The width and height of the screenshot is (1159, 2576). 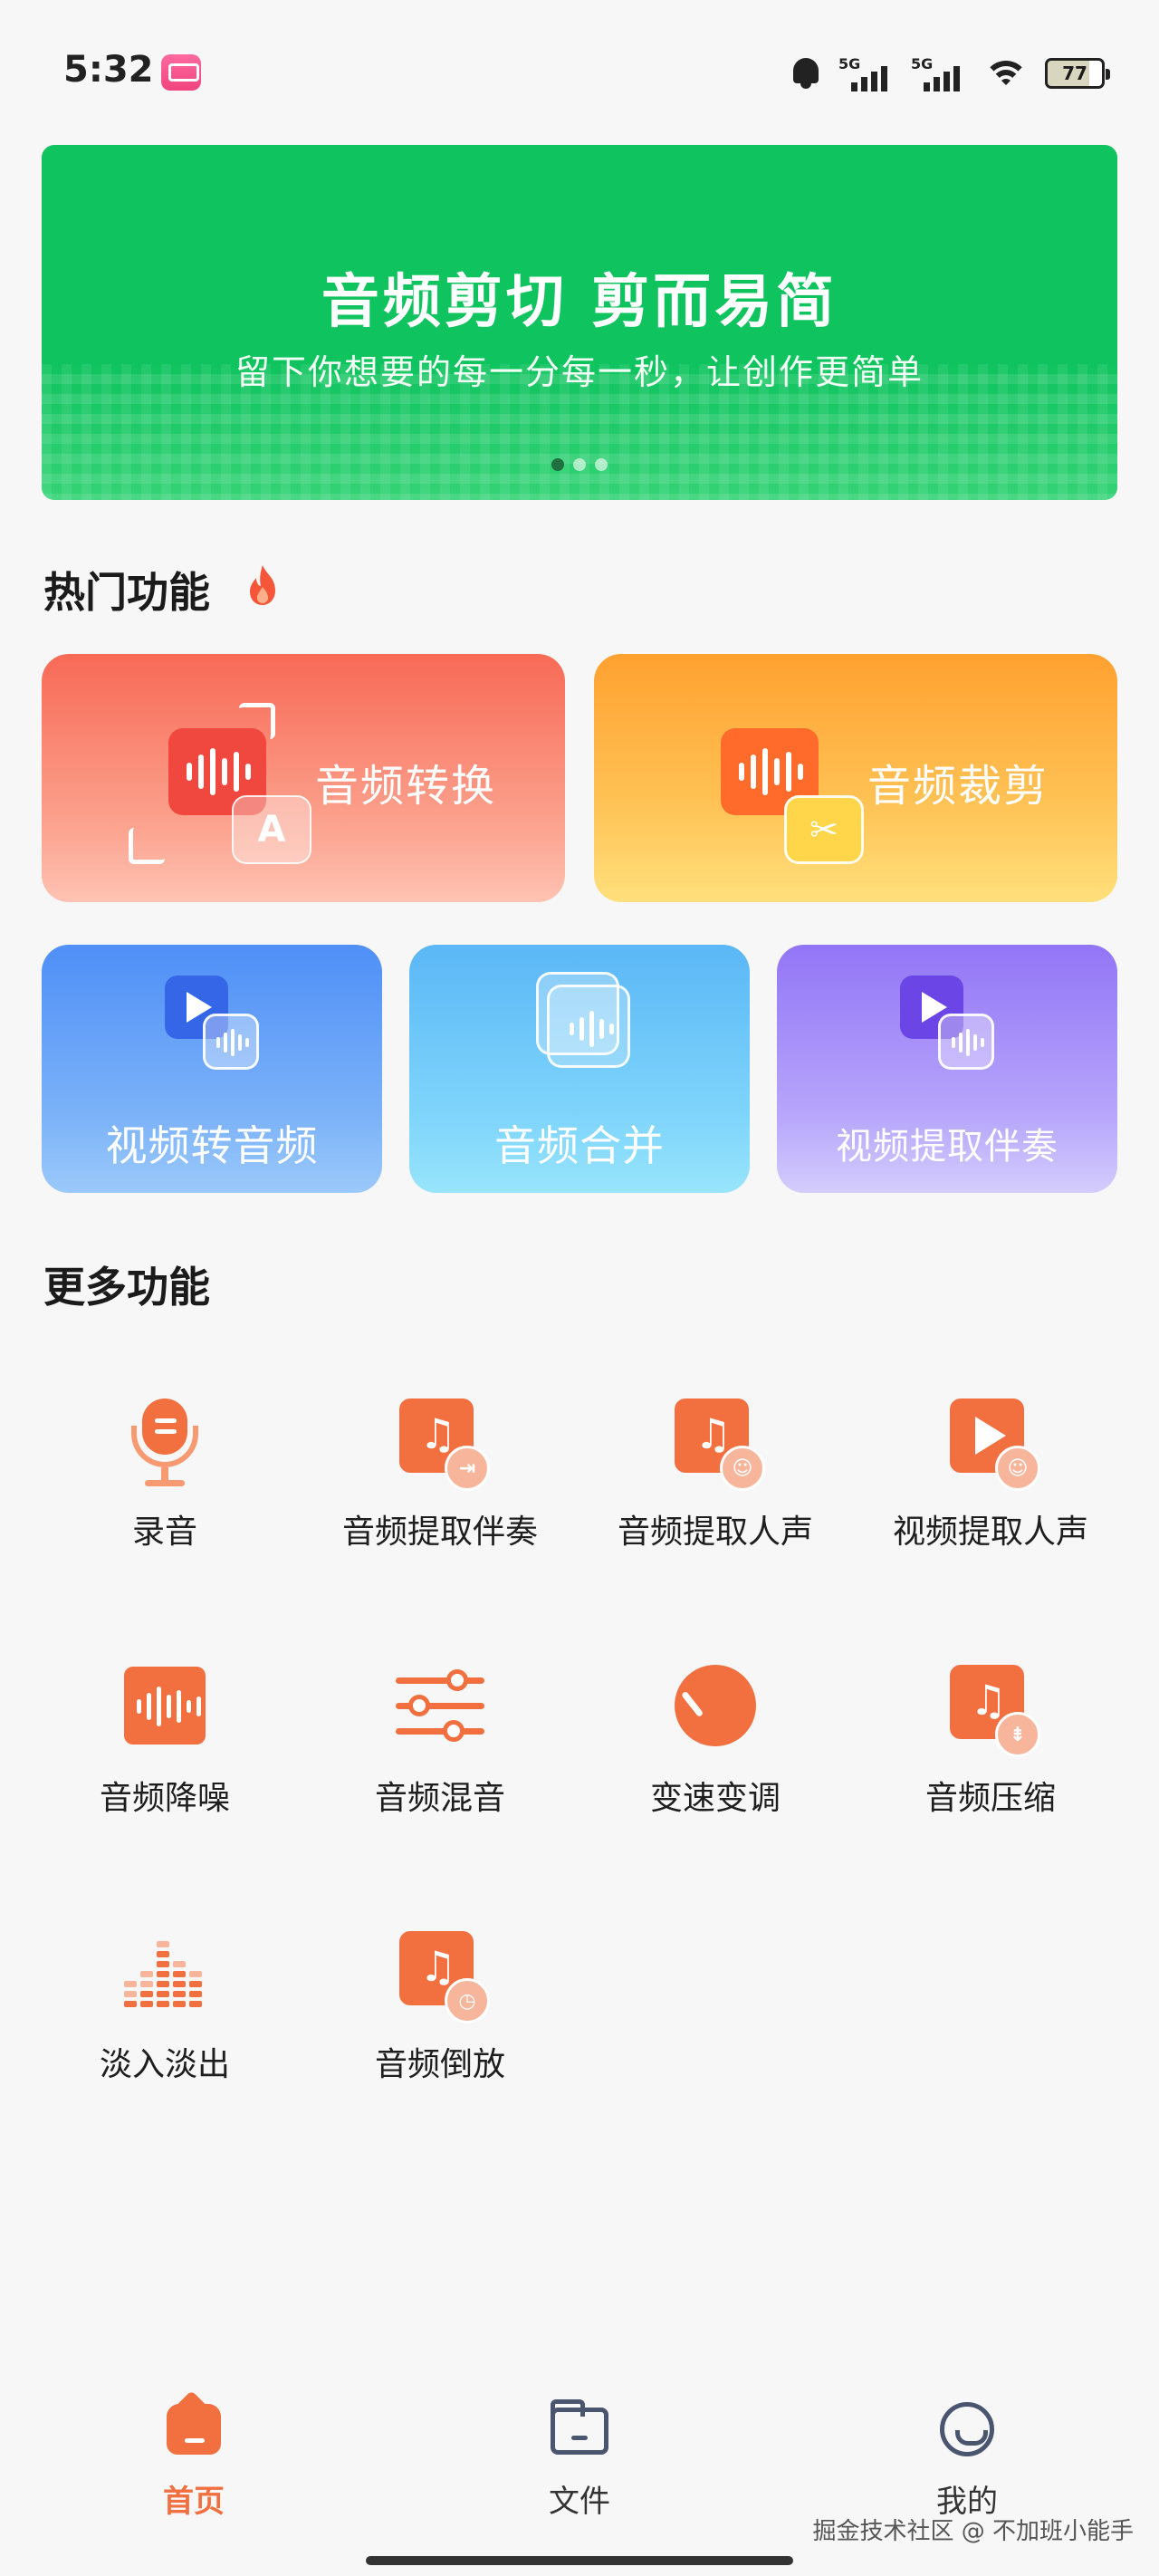 I want to click on nav-files-label: 文件, so click(x=579, y=2502).